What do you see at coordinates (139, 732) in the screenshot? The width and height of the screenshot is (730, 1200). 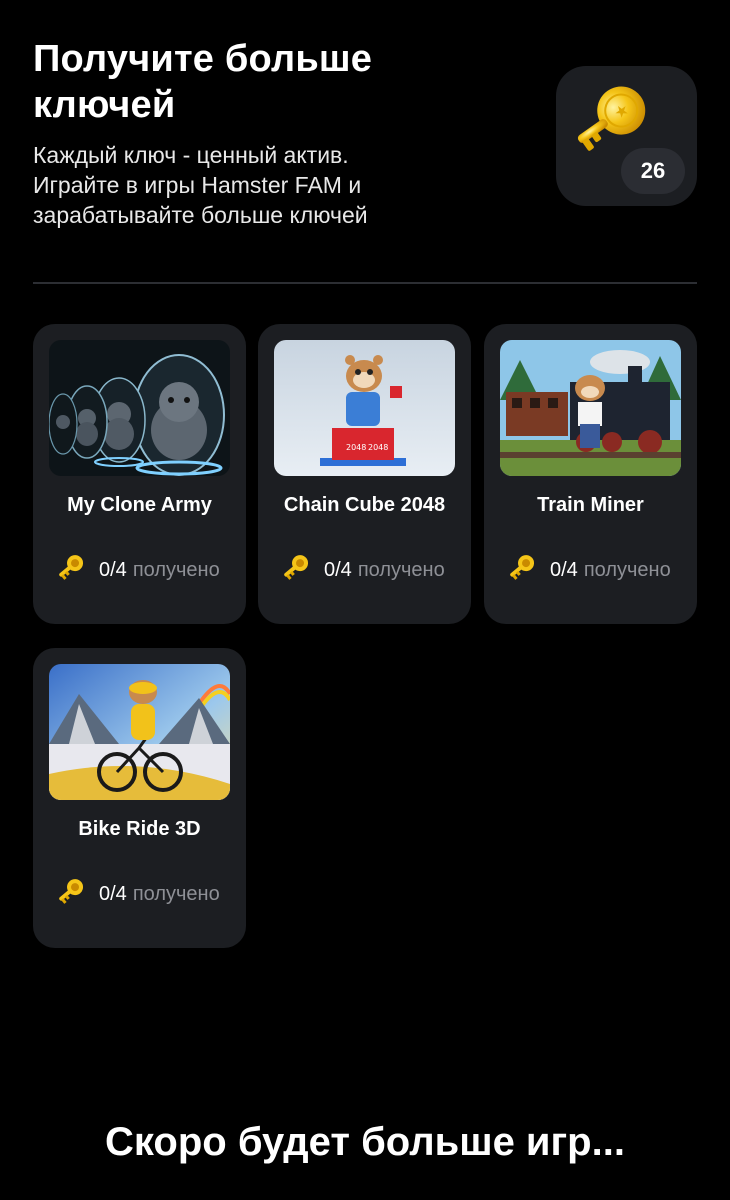 I see `hamster-bike-image` at bounding box center [139, 732].